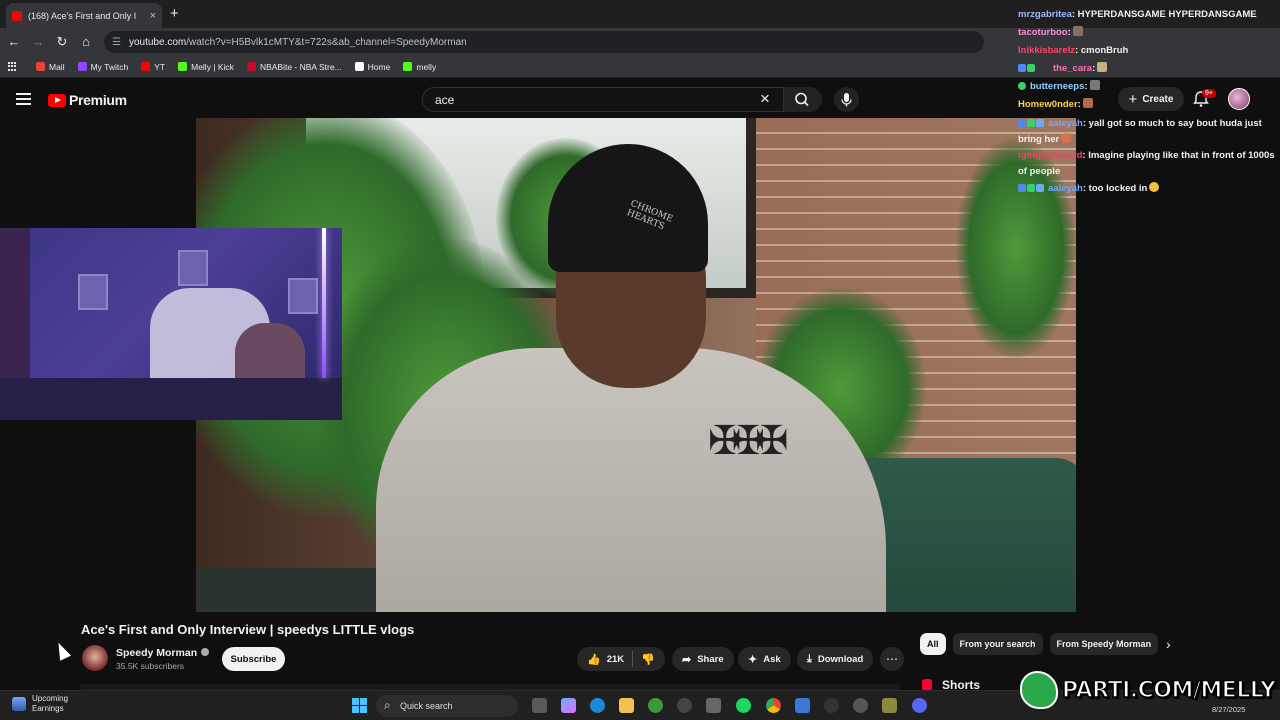 The image size is (1280, 720). I want to click on gmail-icon, so click(40, 66).